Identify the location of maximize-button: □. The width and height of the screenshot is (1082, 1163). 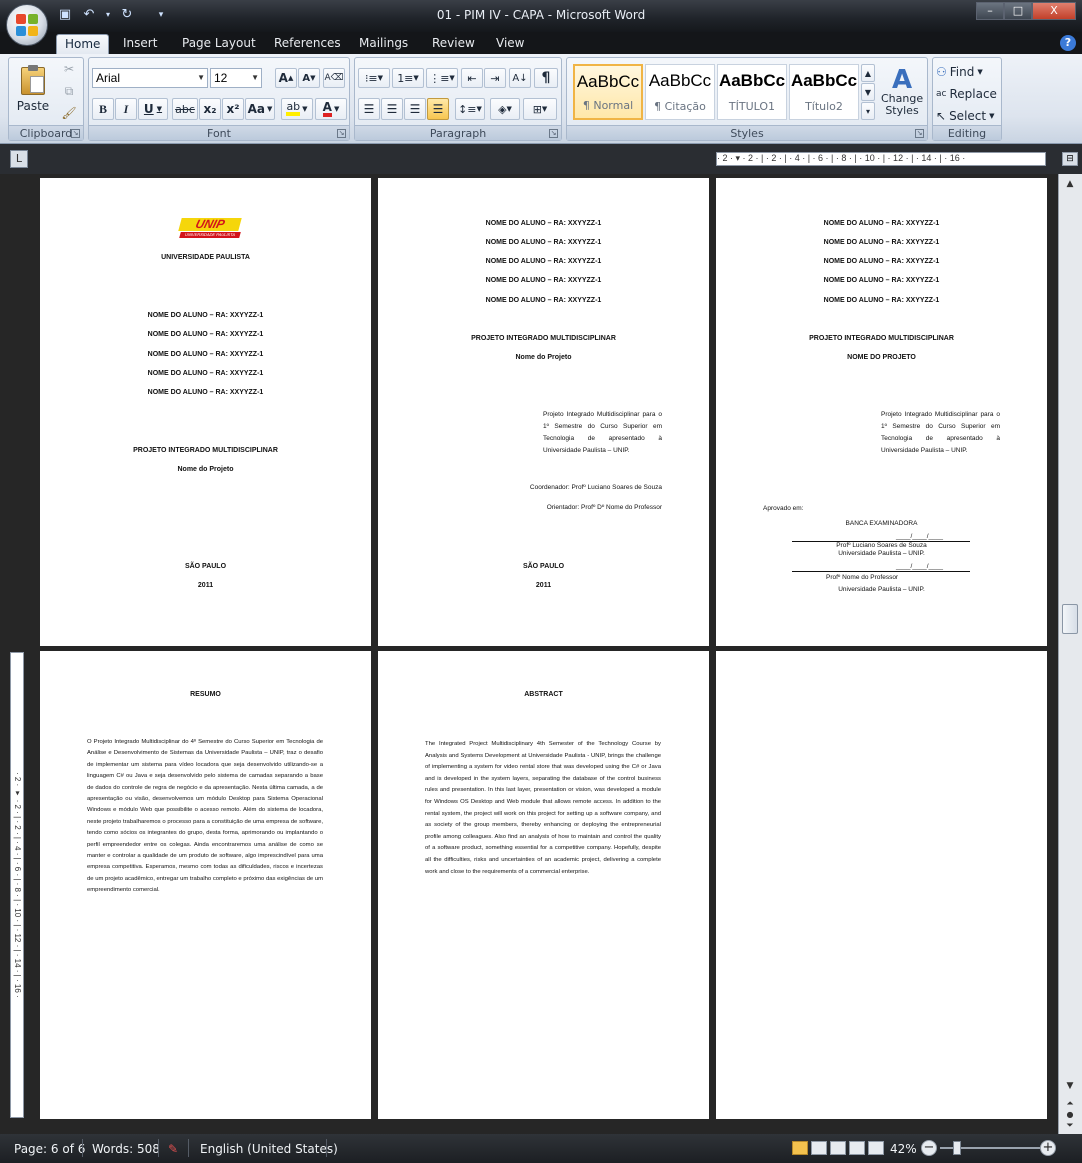
(1018, 11).